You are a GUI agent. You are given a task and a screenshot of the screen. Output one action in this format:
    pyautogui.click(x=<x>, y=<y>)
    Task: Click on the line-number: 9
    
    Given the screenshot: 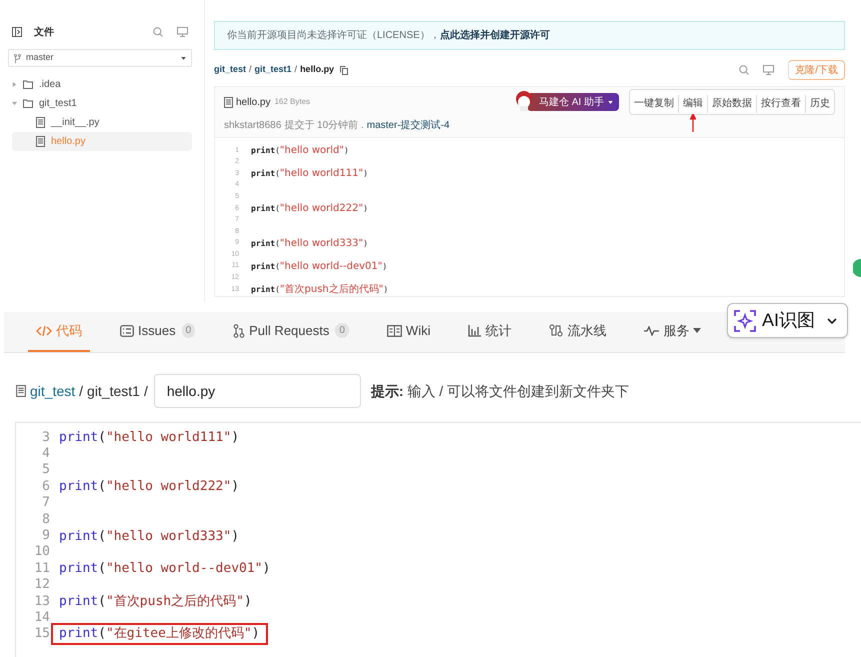 What is the action you would take?
    pyautogui.click(x=45, y=535)
    